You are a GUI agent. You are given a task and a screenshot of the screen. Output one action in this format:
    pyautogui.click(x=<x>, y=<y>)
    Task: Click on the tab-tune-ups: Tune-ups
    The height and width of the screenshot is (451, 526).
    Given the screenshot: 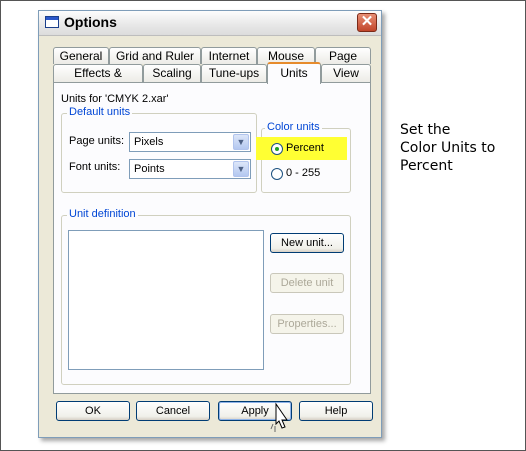 What is the action you would take?
    pyautogui.click(x=234, y=73)
    